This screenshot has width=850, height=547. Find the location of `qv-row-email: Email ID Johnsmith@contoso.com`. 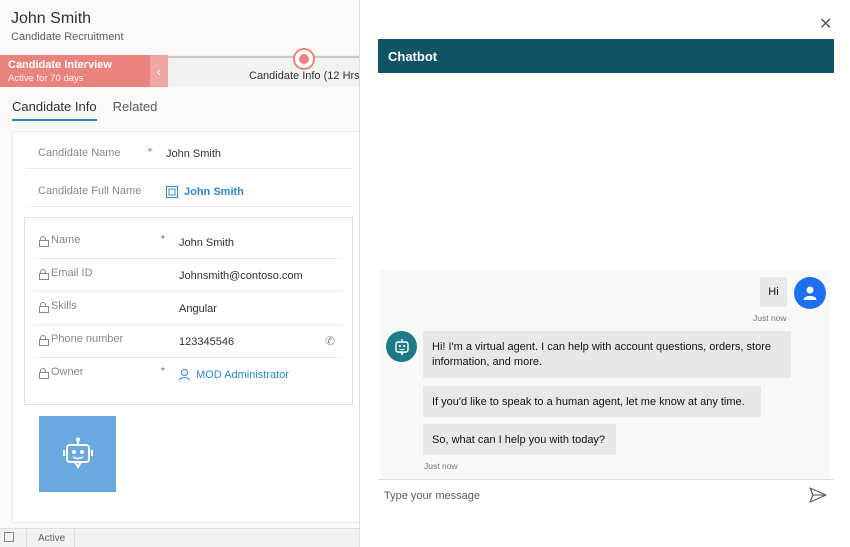

qv-row-email: Email ID Johnsmith@contoso.com is located at coordinates (188, 275).